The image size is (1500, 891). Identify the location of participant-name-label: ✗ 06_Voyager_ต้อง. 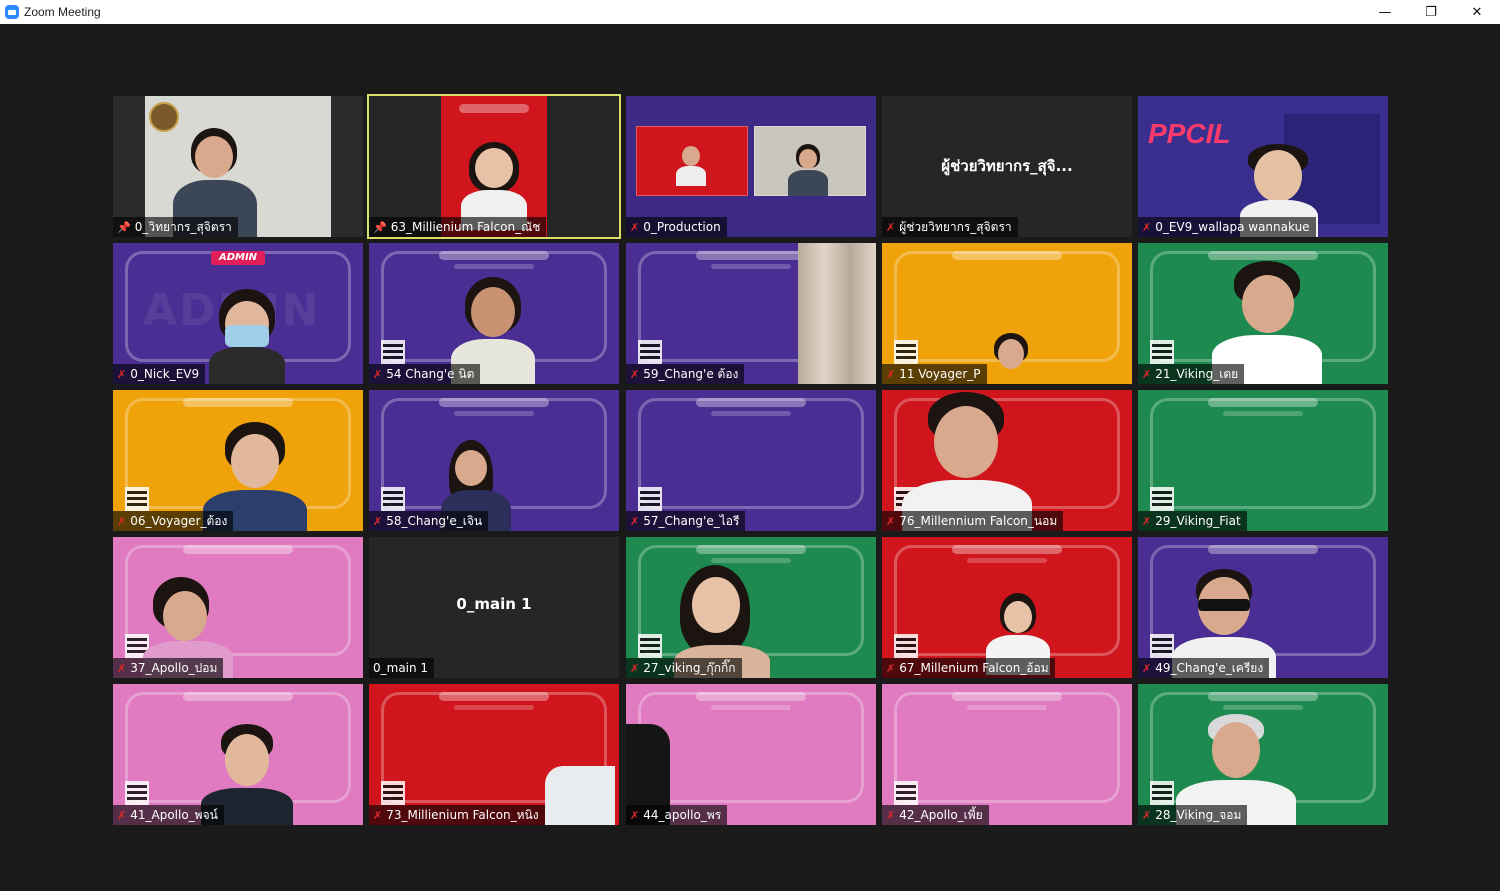
(173, 521).